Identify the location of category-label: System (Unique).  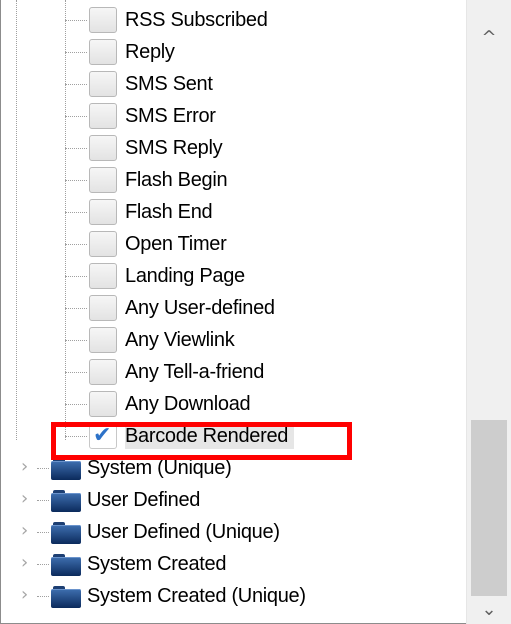
(159, 468).